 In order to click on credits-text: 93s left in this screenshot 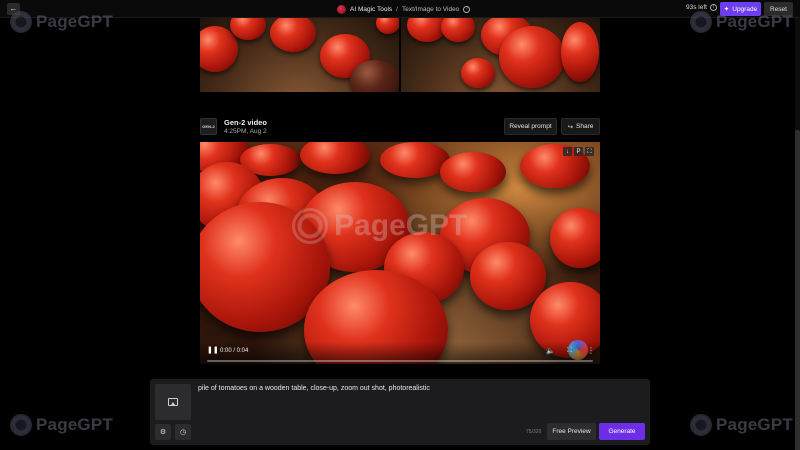, I will do `click(696, 7)`.